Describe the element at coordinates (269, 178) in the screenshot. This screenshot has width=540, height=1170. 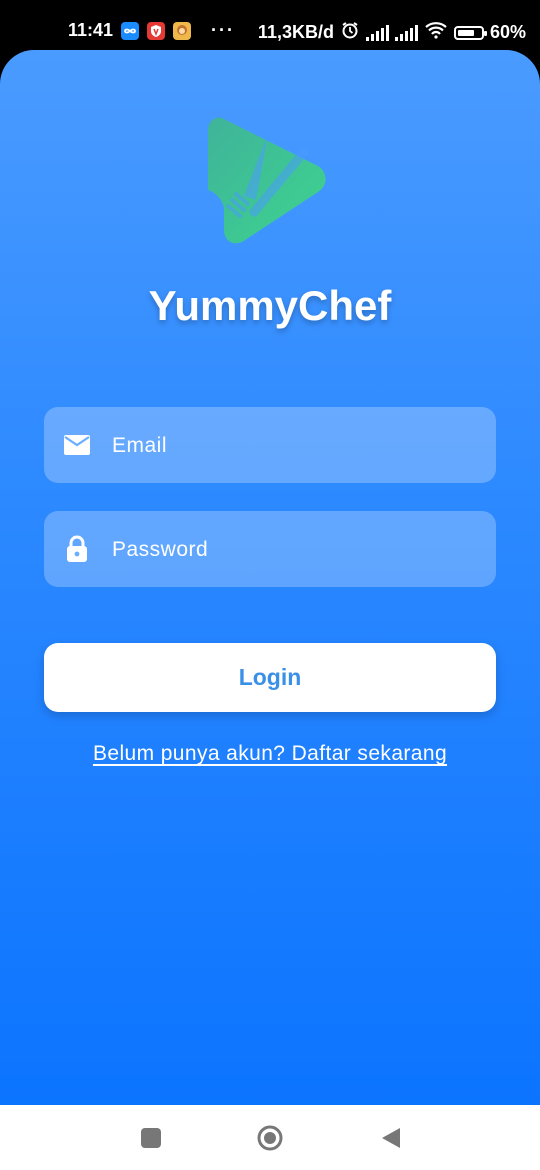
I see `chef-knife-fork-logo` at that location.